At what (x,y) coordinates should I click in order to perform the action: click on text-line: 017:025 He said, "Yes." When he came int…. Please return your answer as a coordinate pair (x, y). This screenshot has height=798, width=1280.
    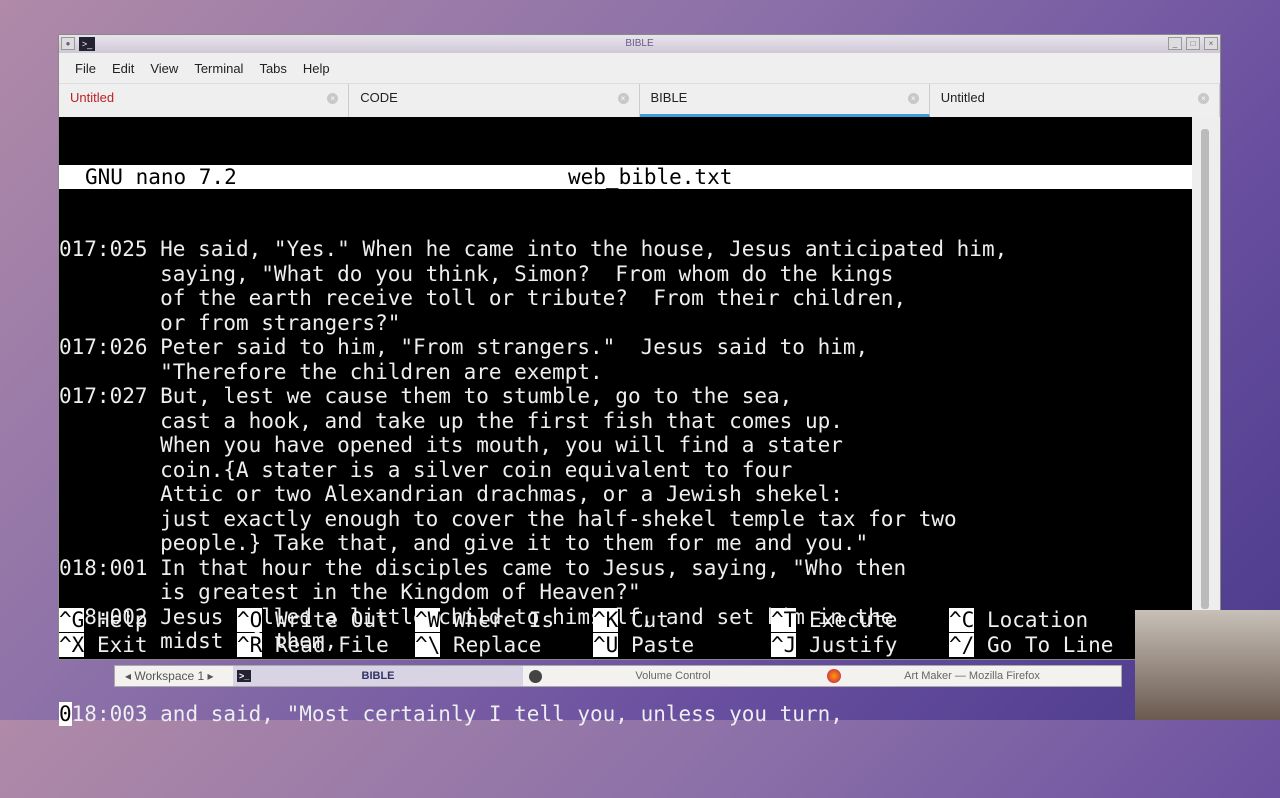
    Looking at the image, I should click on (533, 249).